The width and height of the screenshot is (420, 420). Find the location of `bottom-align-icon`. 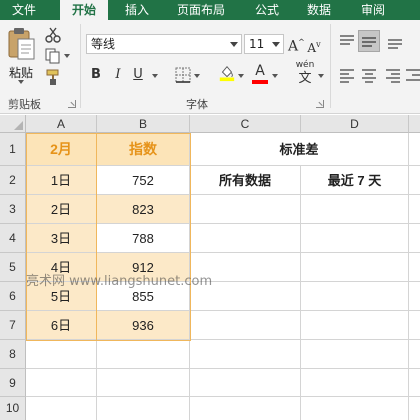

bottom-align-icon is located at coordinates (395, 41).